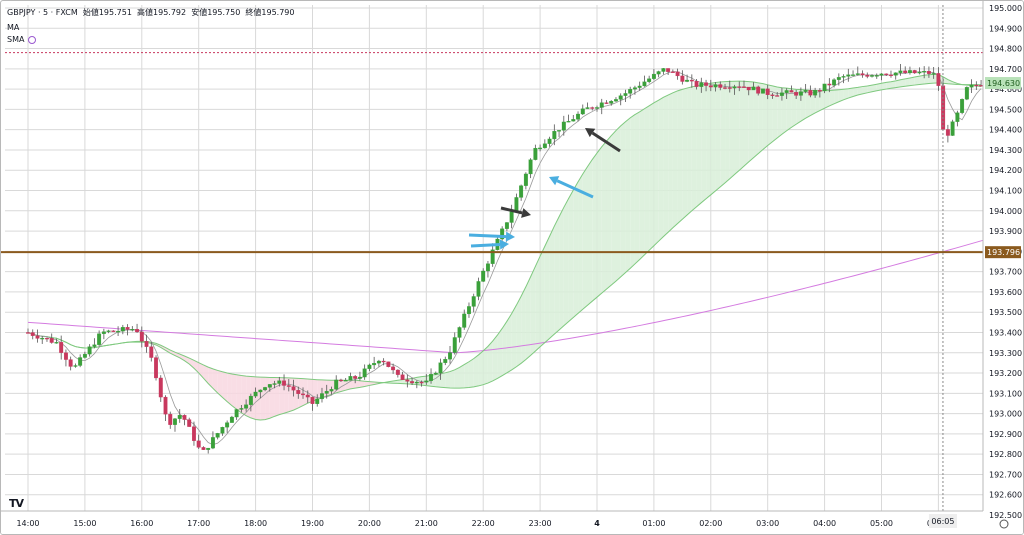 This screenshot has height=535, width=1024. I want to click on x-tick-label: 18:00, so click(255, 523).